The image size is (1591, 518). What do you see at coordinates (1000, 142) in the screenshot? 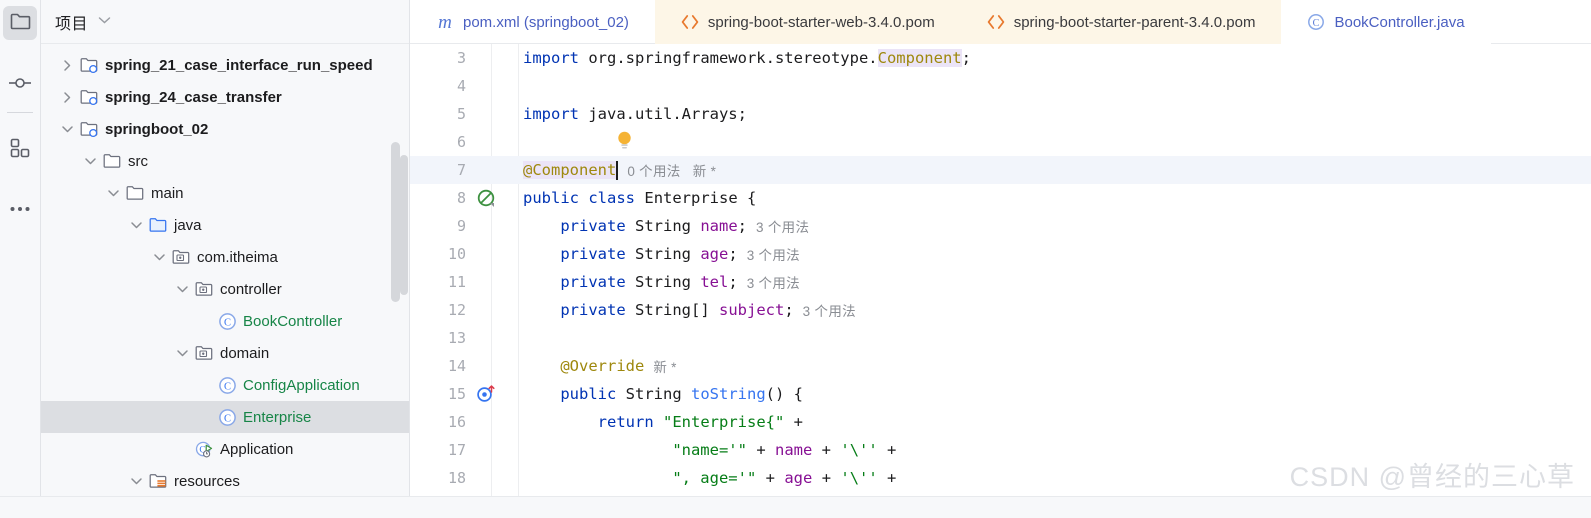
I see `code-line-6: 6` at bounding box center [1000, 142].